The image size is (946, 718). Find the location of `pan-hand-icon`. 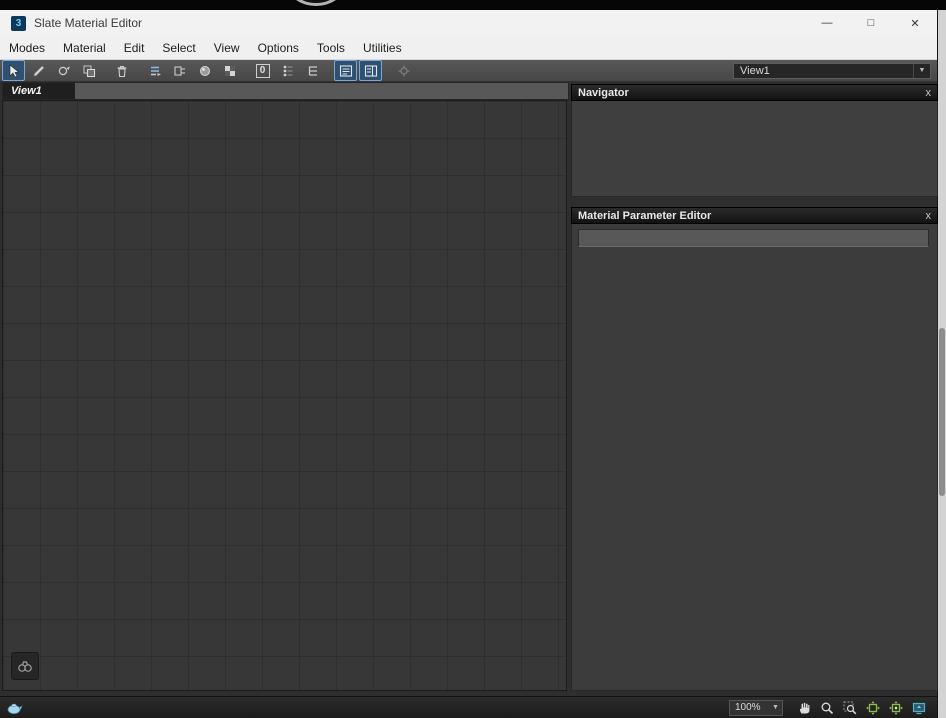

pan-hand-icon is located at coordinates (804, 707).